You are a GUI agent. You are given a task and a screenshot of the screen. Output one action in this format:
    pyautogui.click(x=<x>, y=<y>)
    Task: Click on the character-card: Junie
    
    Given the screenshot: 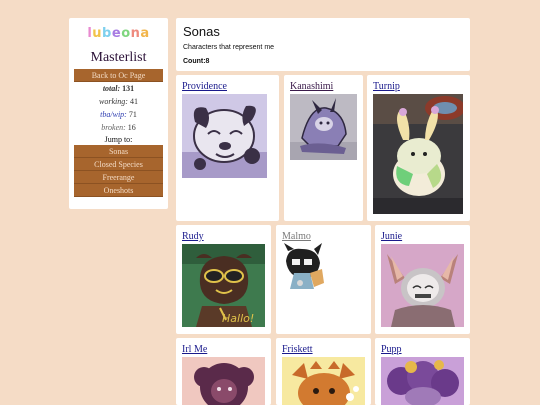 What is the action you would take?
    pyautogui.click(x=422, y=279)
    